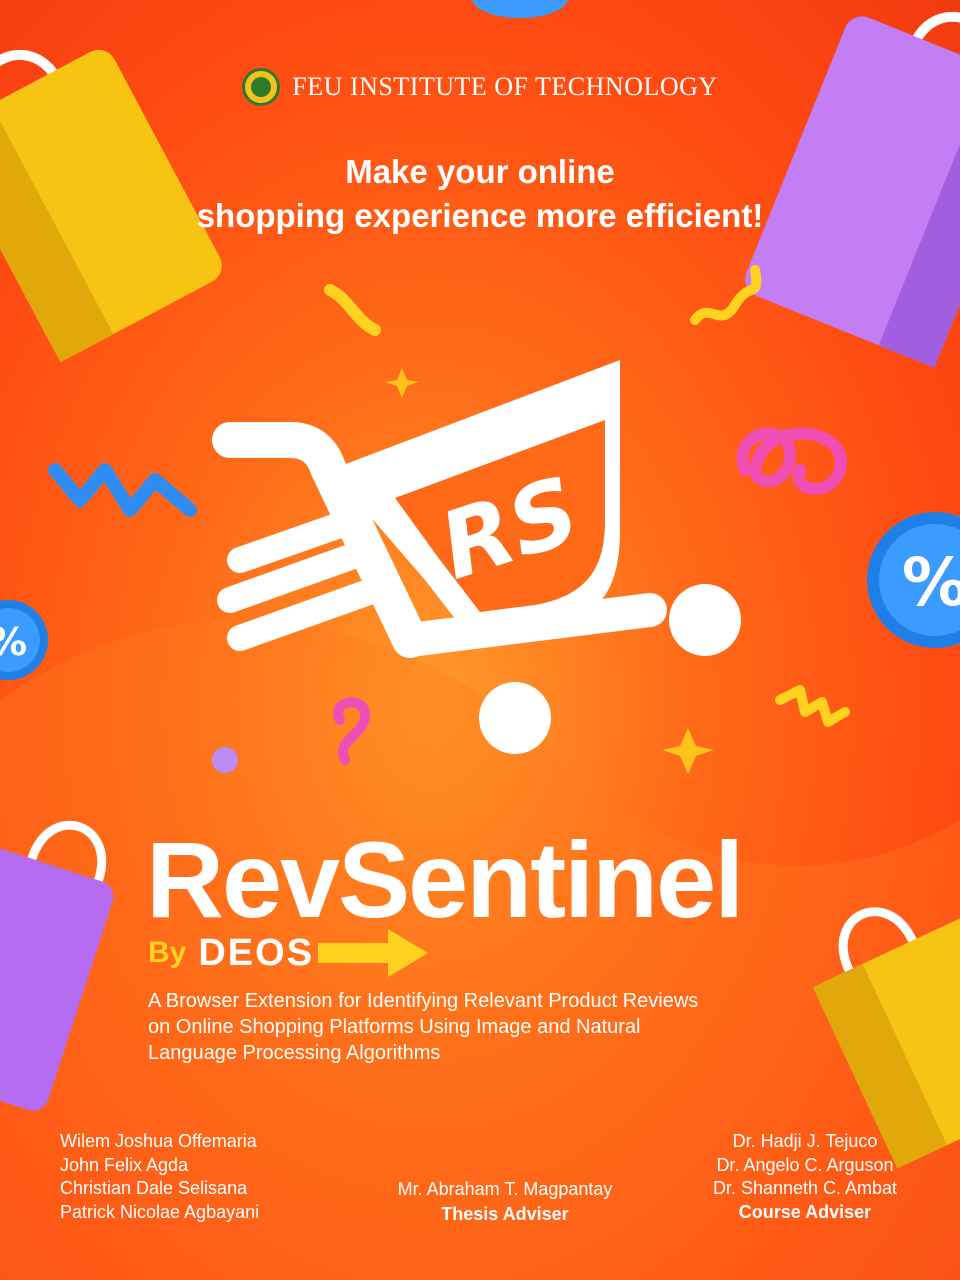 The width and height of the screenshot is (960, 1280). Describe the element at coordinates (158, 1141) in the screenshot. I see `author-name: Wilem Joshua Offemaria` at that location.